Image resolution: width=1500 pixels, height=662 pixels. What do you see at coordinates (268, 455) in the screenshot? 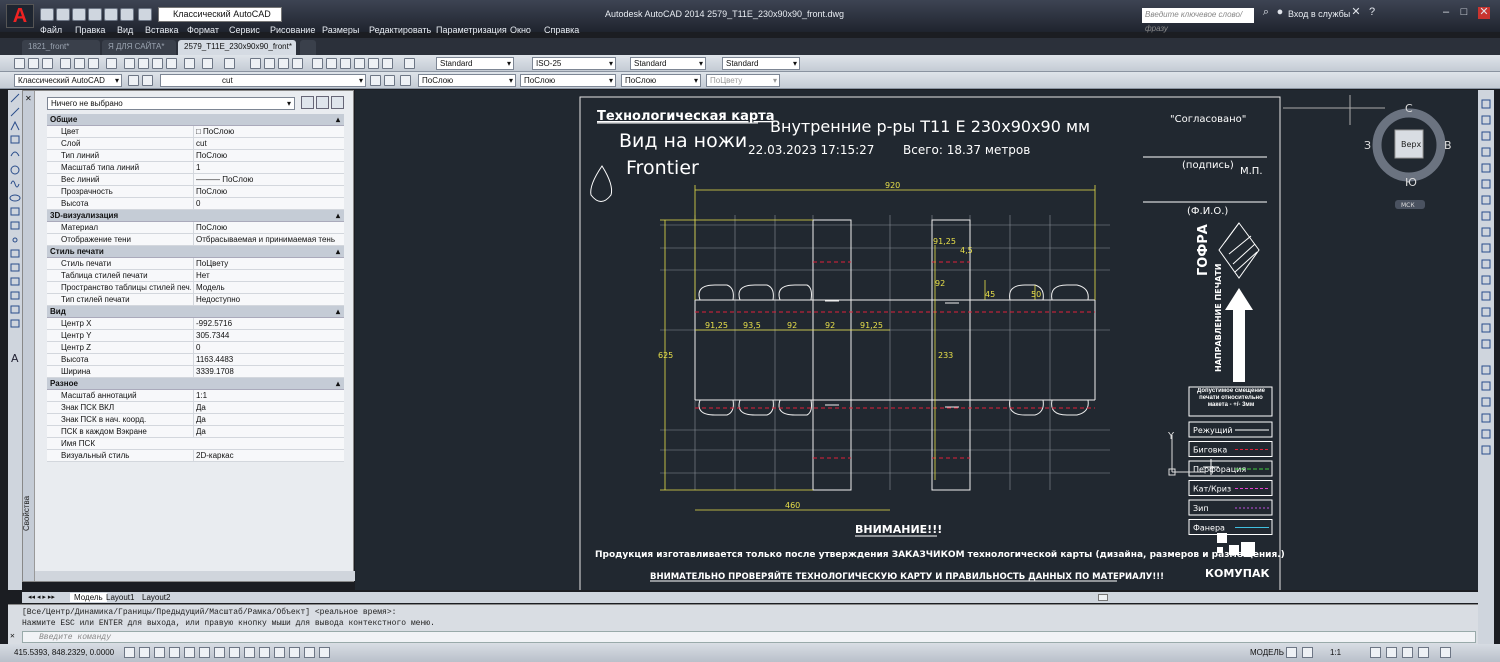
I see `property-value: 2D-каркас` at bounding box center [268, 455].